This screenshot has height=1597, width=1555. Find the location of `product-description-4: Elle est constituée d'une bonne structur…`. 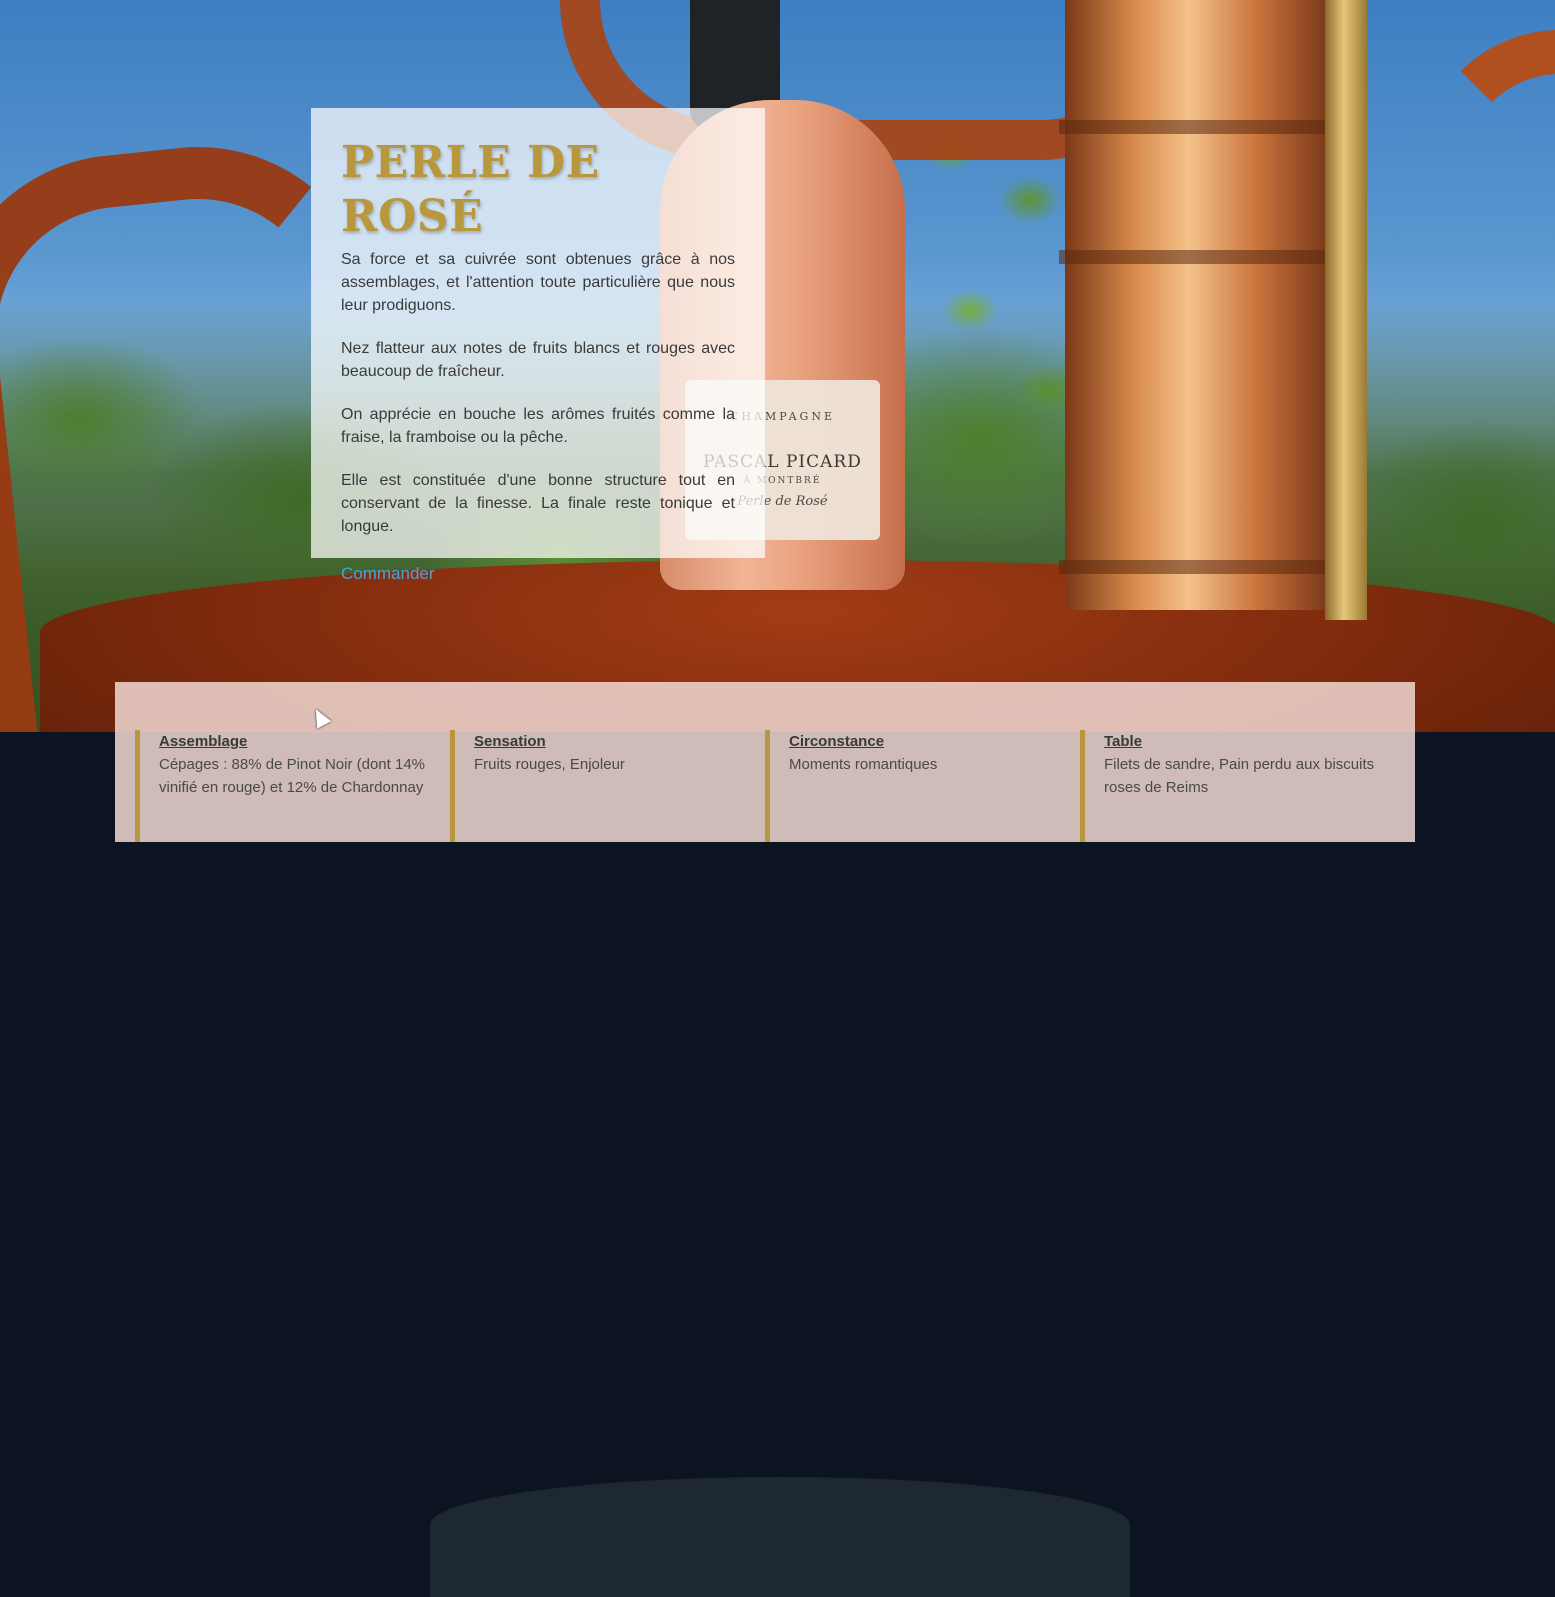

product-description-4: Elle est constituée d'une bonne structur… is located at coordinates (538, 503).